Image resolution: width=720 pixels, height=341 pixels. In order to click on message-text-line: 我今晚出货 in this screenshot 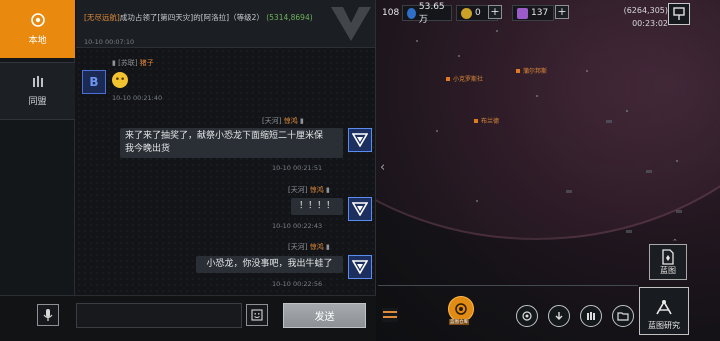, I will do `click(148, 149)`.